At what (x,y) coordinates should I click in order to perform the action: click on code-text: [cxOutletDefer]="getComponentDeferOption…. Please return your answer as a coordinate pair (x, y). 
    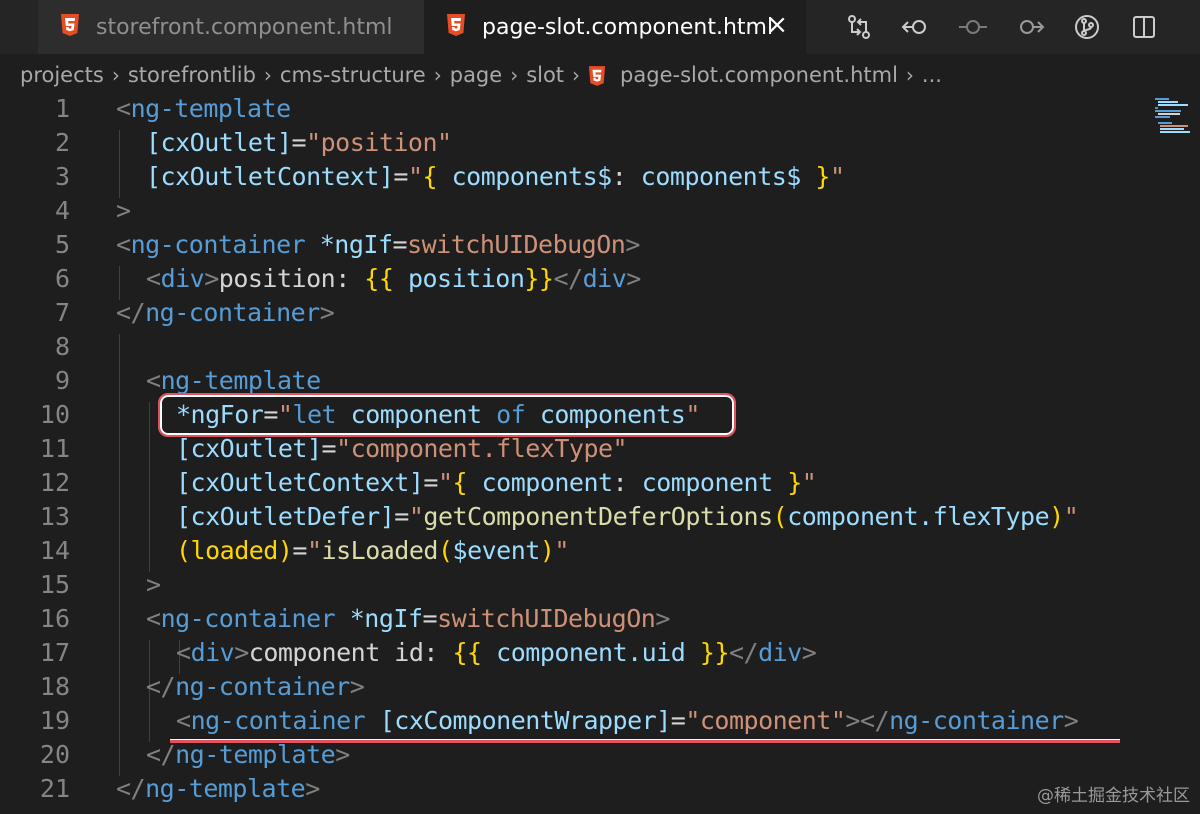
    Looking at the image, I should click on (627, 516).